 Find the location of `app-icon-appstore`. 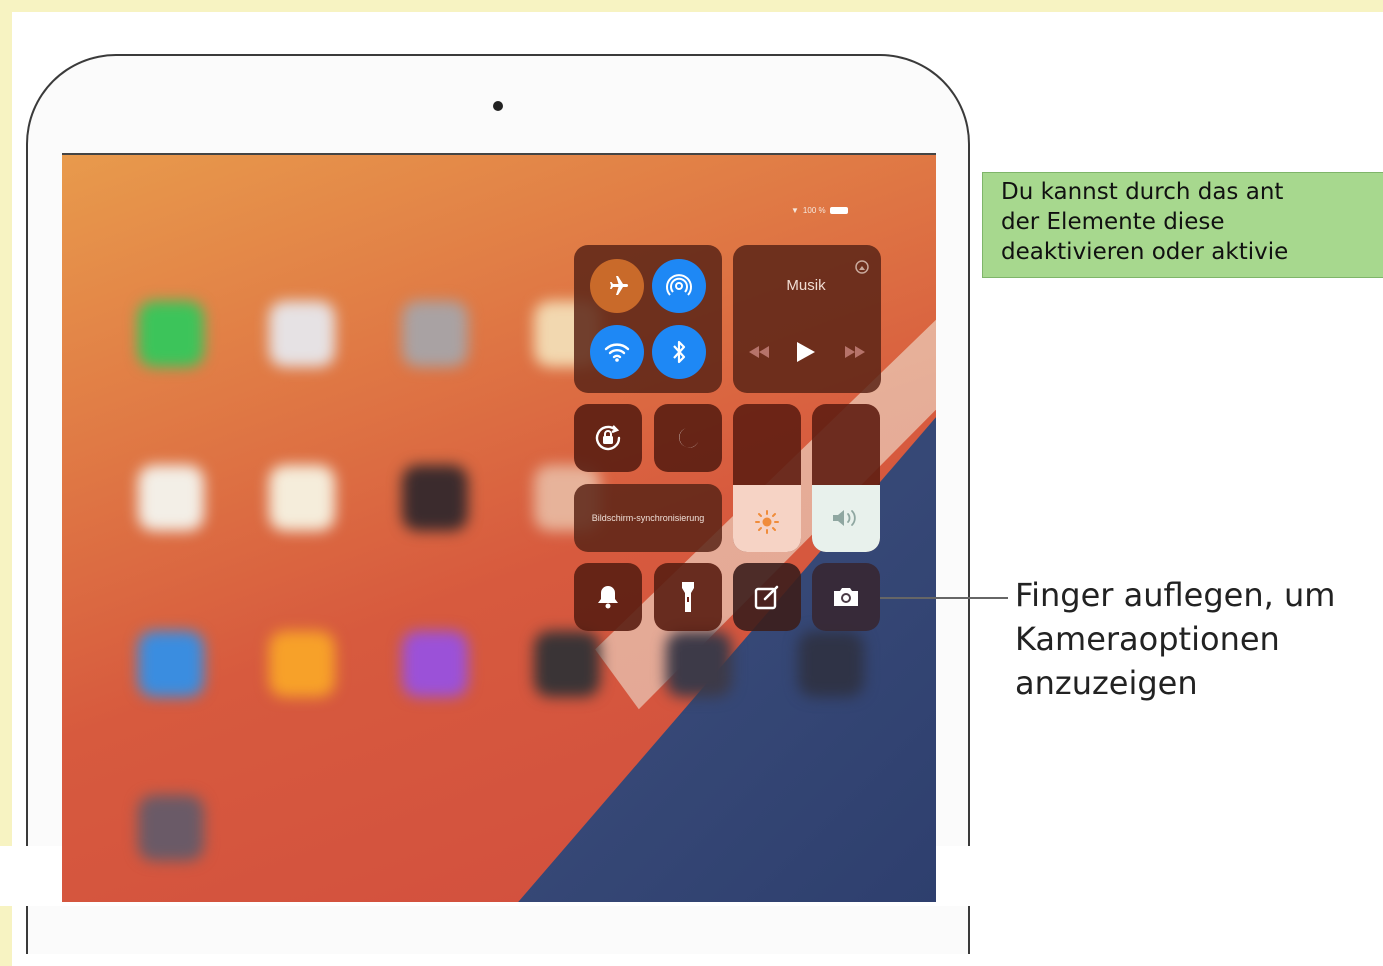

app-icon-appstore is located at coordinates (171, 664).